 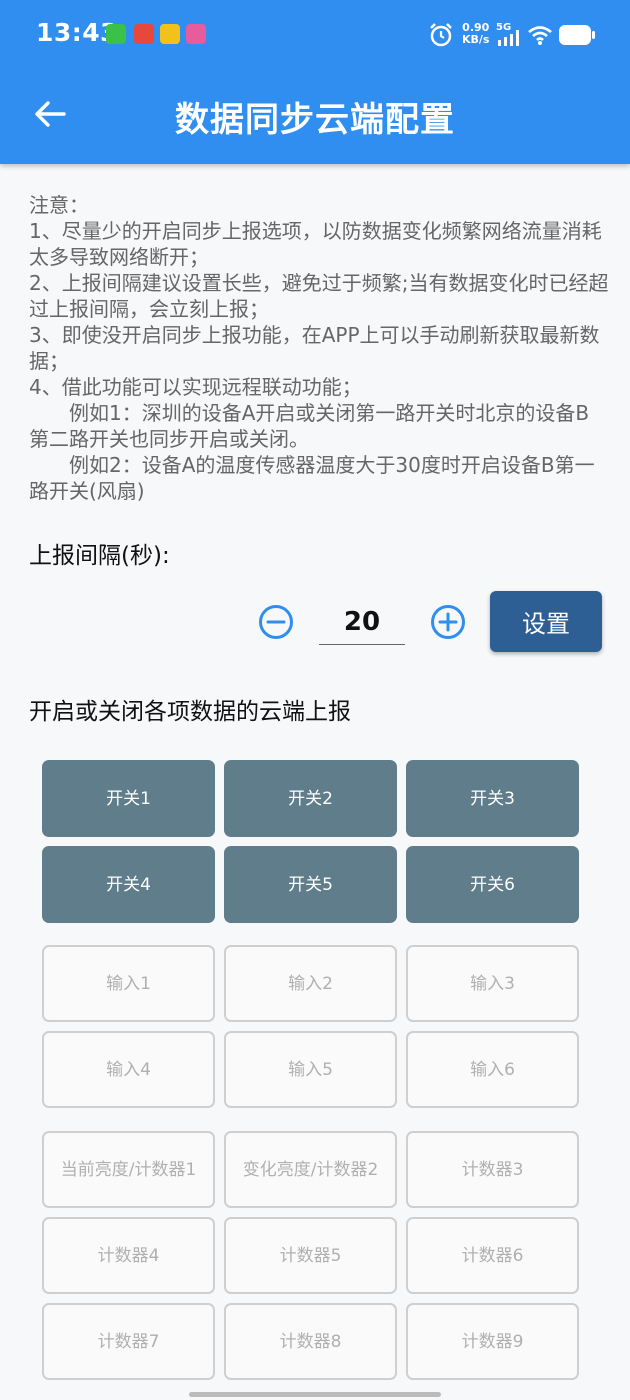 What do you see at coordinates (312, 478) in the screenshot?
I see `note-example-2: 例如2：设备A的温度传感器温度大于30度时开启设备B第一路开关(风扇)` at bounding box center [312, 478].